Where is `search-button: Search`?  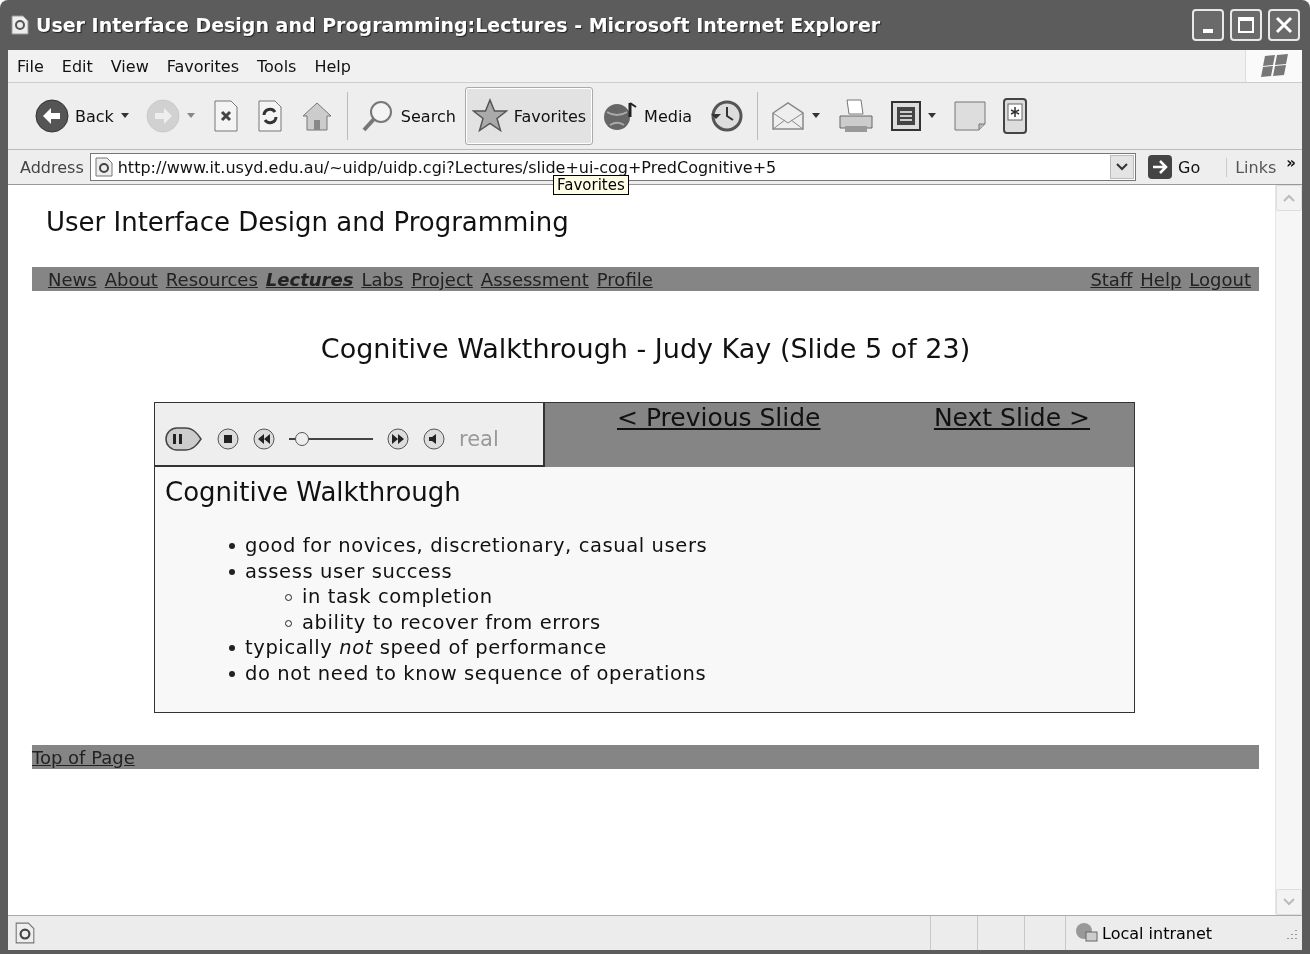 search-button: Search is located at coordinates (408, 116).